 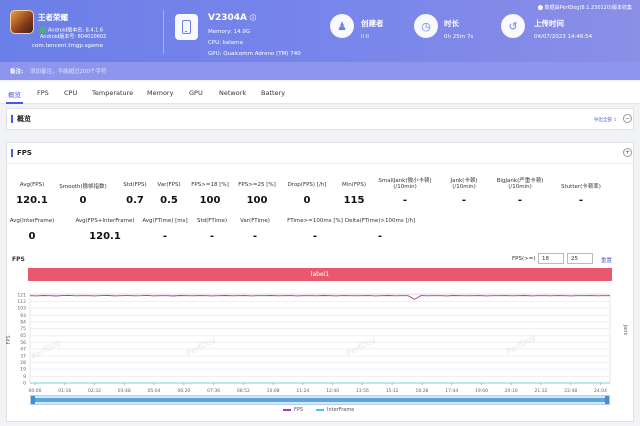 I want to click on info-icon: ⓘ, so click(x=253, y=18).